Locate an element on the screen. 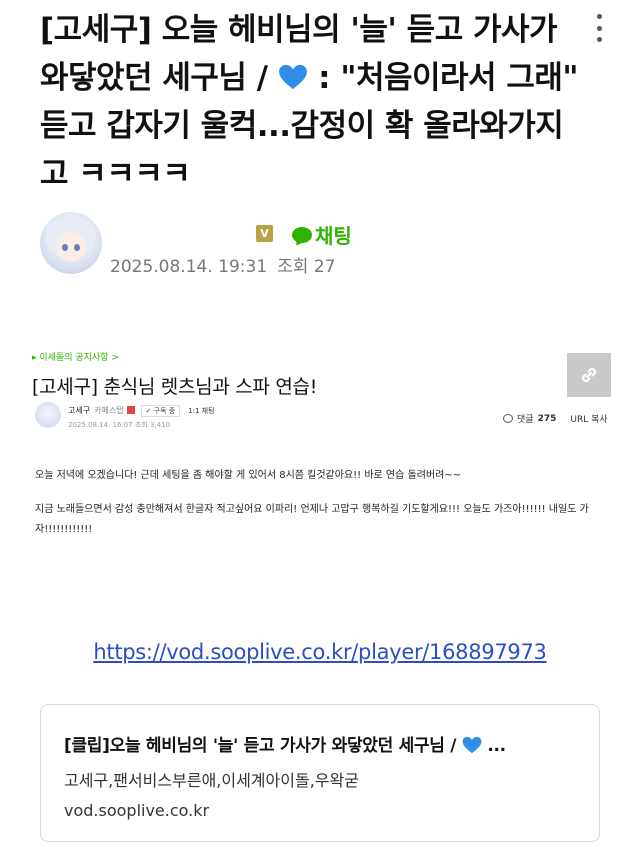 The image size is (640, 854). link-share-icon is located at coordinates (589, 375).